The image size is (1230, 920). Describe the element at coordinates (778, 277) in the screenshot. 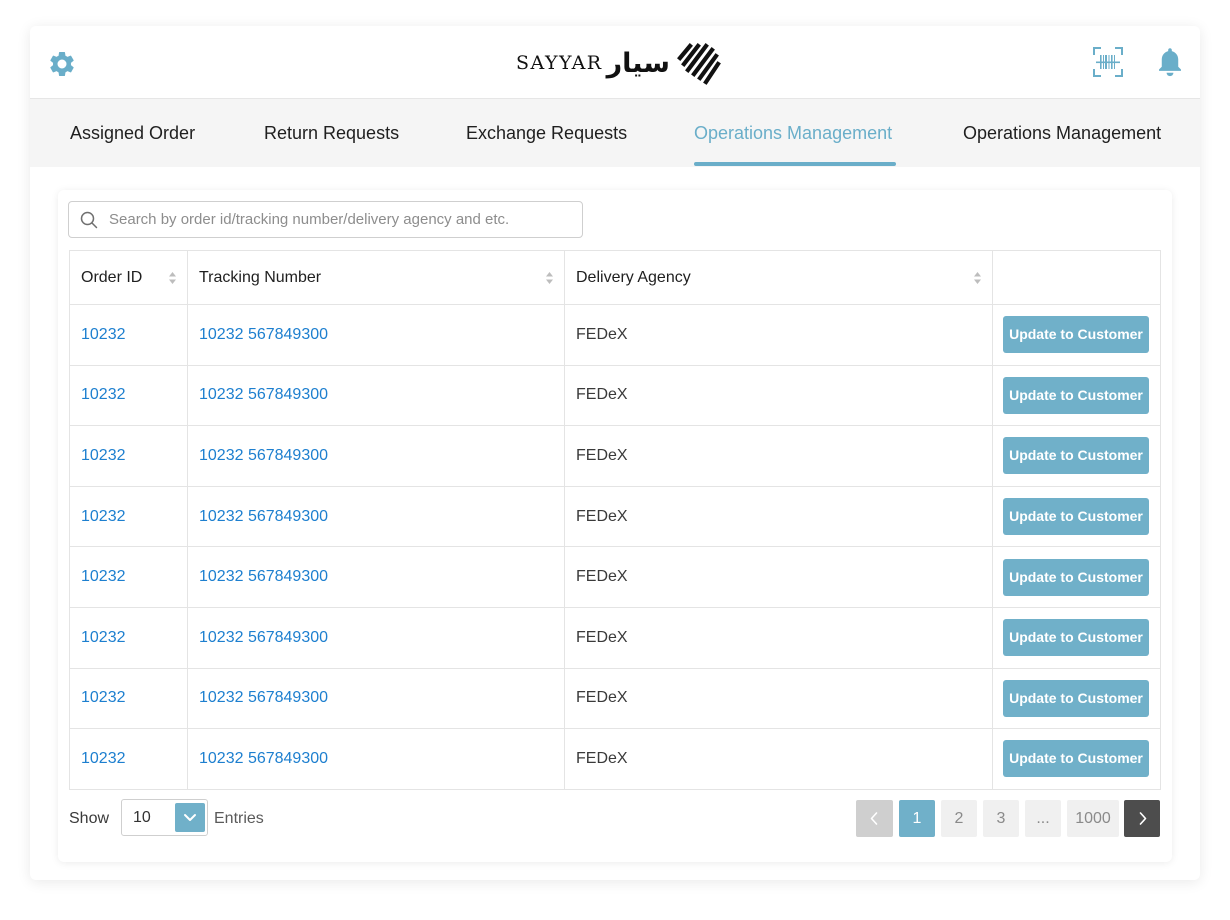

I see `column-header-delivery-agency: Delivery Agency` at that location.